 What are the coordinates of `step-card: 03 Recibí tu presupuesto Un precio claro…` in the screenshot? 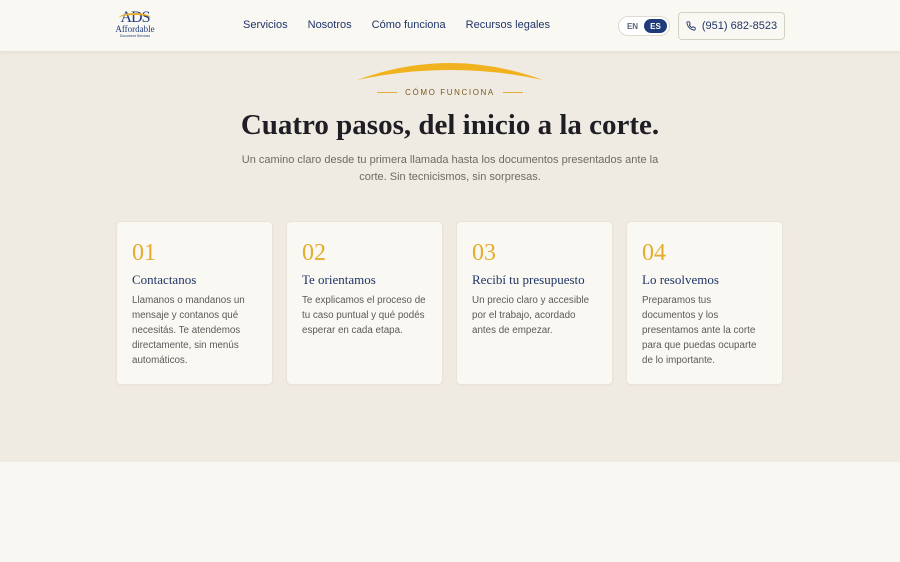 It's located at (534, 303).